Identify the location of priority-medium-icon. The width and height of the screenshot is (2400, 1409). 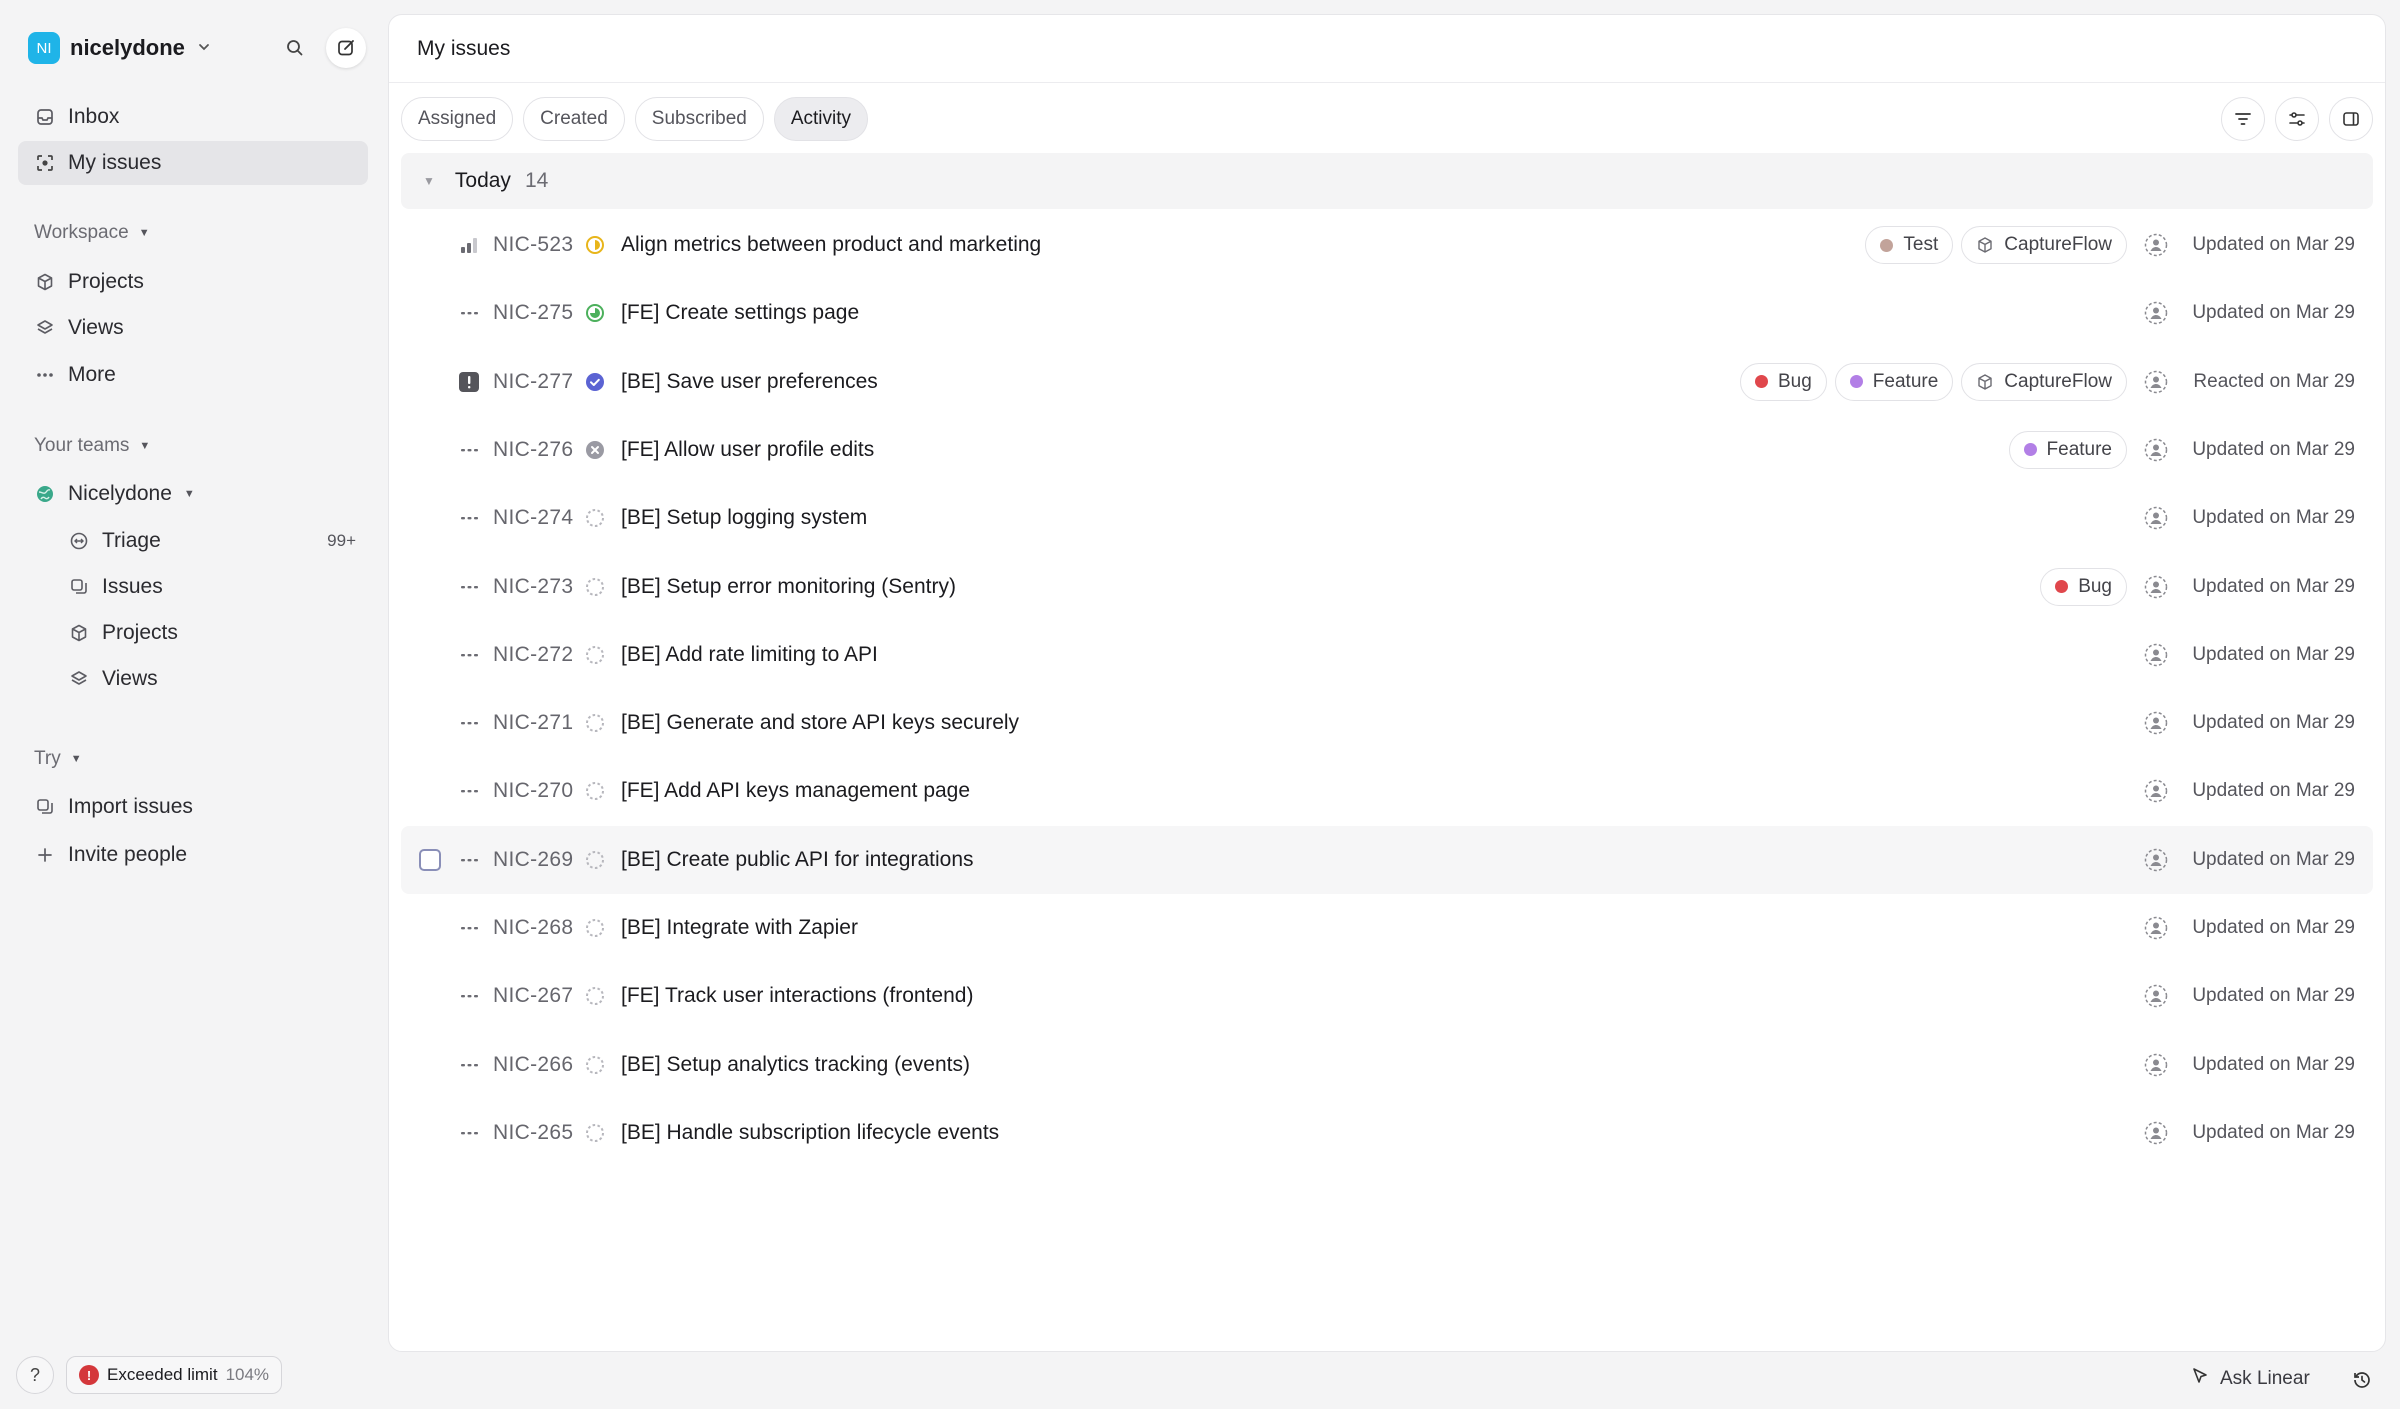
(469, 245).